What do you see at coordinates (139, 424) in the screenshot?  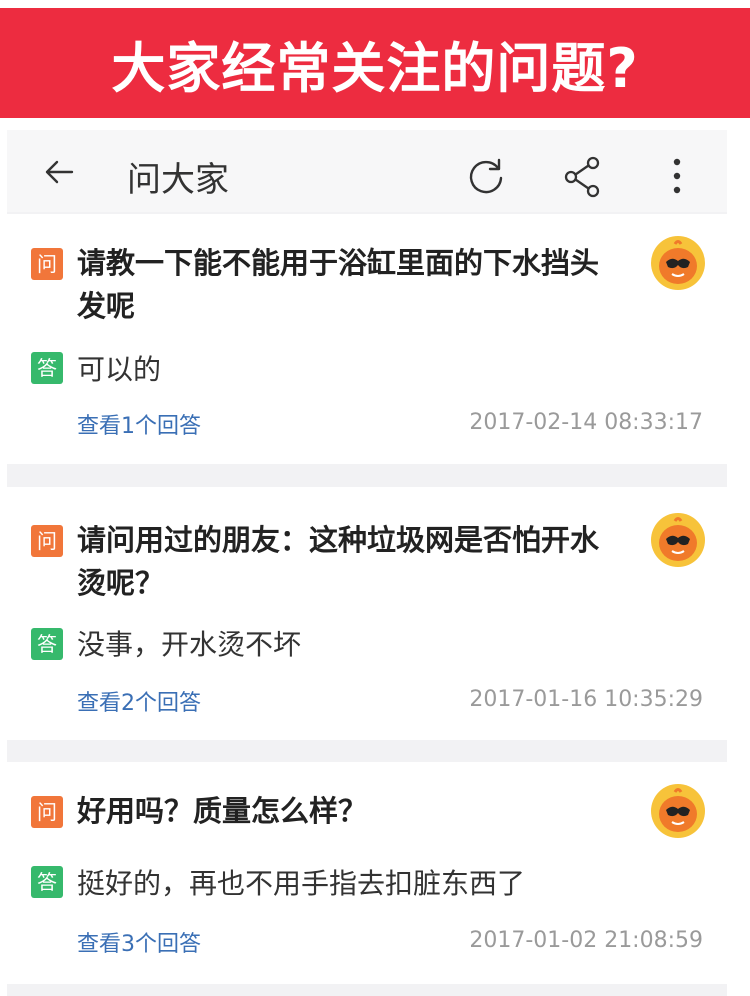 I see `view-answers-link: 查看1个回答` at bounding box center [139, 424].